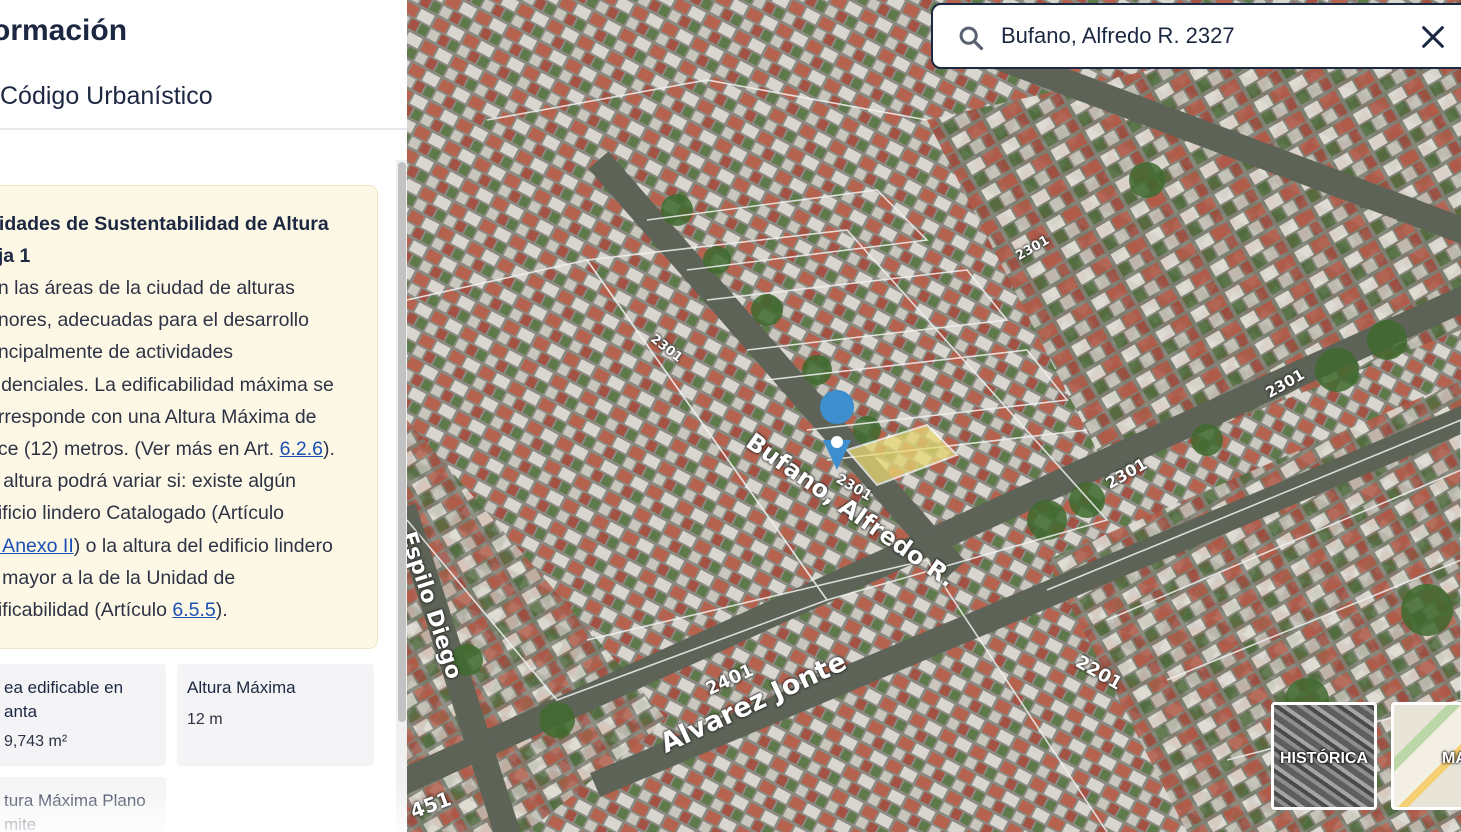 The width and height of the screenshot is (1461, 832). What do you see at coordinates (971, 38) in the screenshot?
I see `search-icon` at bounding box center [971, 38].